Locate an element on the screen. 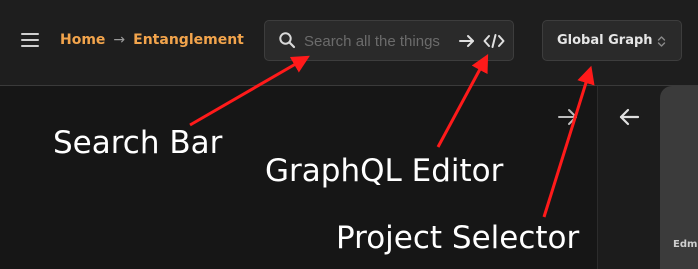 The width and height of the screenshot is (698, 269). annotation-graphql-editor: GraphQL Editor is located at coordinates (384, 171).